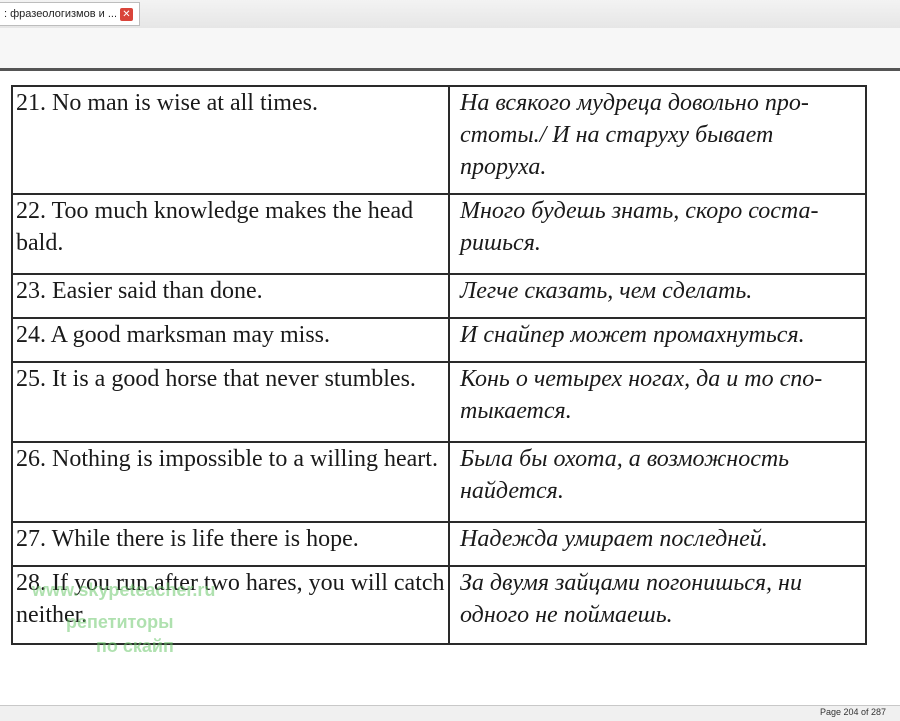  Describe the element at coordinates (230, 544) in the screenshot. I see `english-proverb: 27. While there is life there is hope.` at that location.